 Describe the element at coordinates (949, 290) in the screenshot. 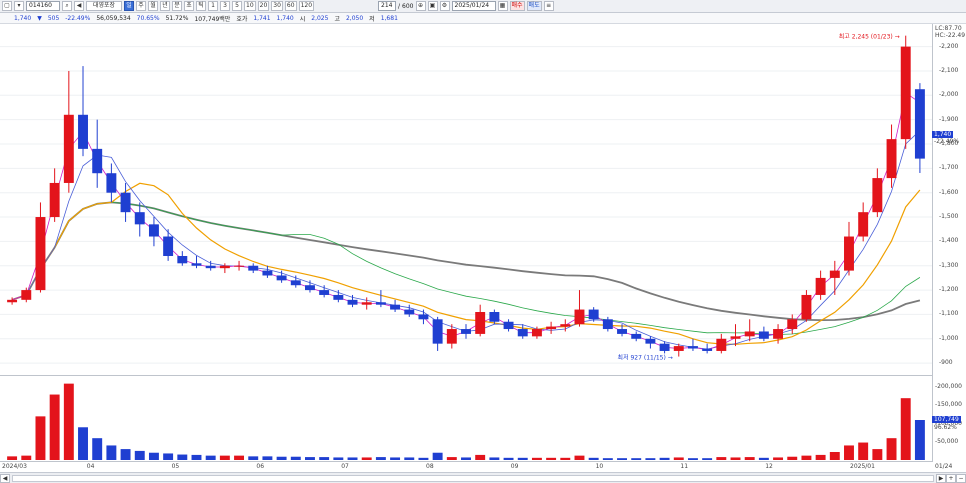

I see `price-tick-label: -1,200` at that location.